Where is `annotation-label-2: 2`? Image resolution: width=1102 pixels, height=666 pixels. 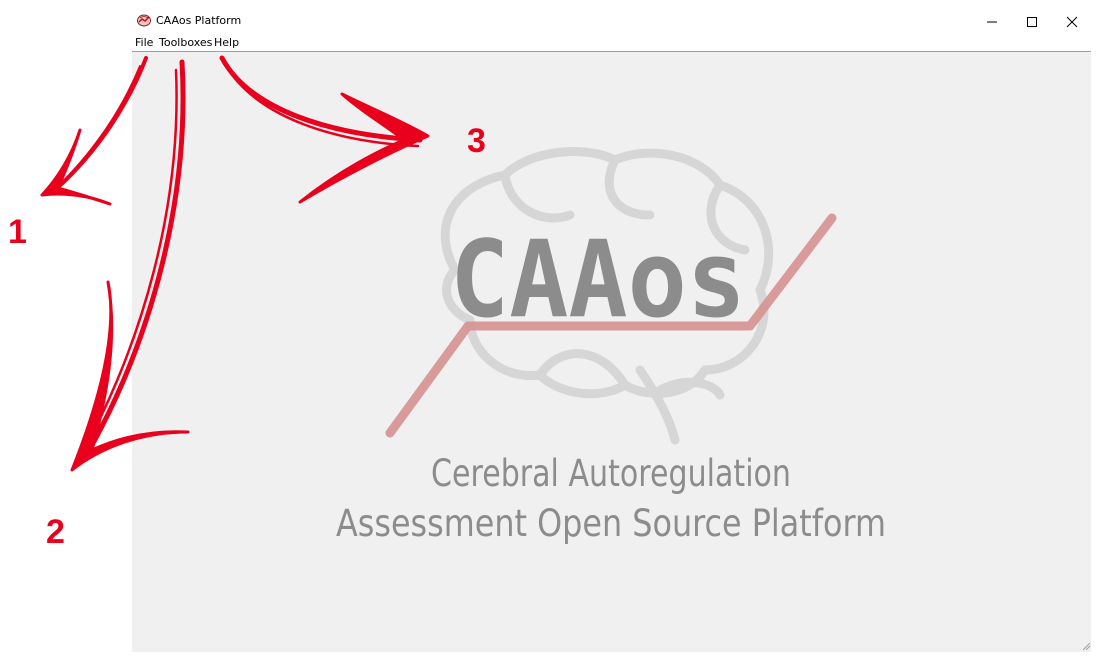
annotation-label-2: 2 is located at coordinates (55, 532).